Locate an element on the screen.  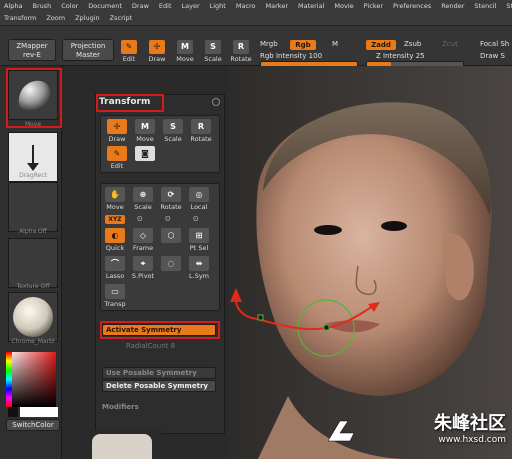
panel-scale-label: Scale is located at coordinates (173, 139).